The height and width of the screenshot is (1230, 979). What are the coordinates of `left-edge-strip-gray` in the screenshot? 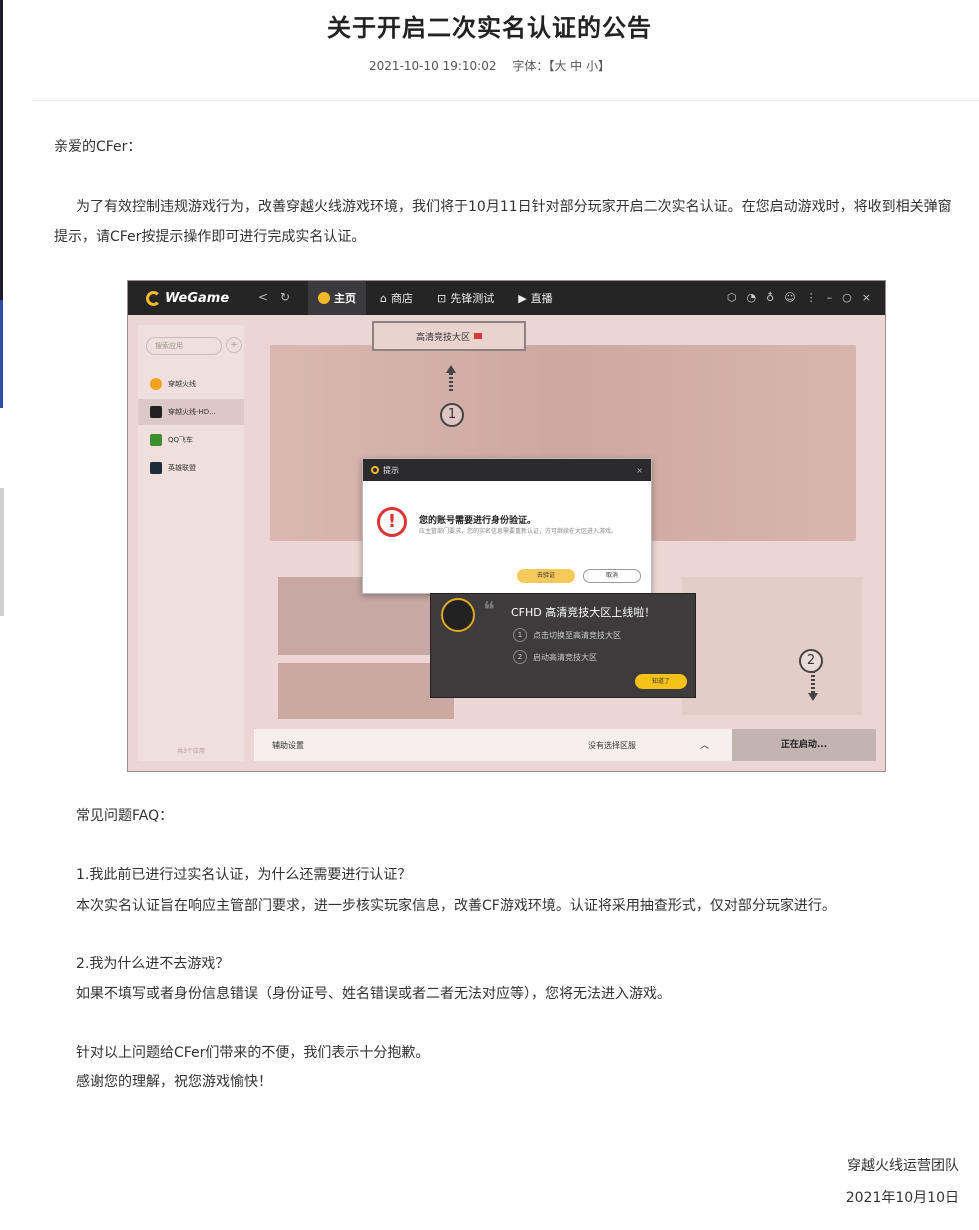 It's located at (2, 552).